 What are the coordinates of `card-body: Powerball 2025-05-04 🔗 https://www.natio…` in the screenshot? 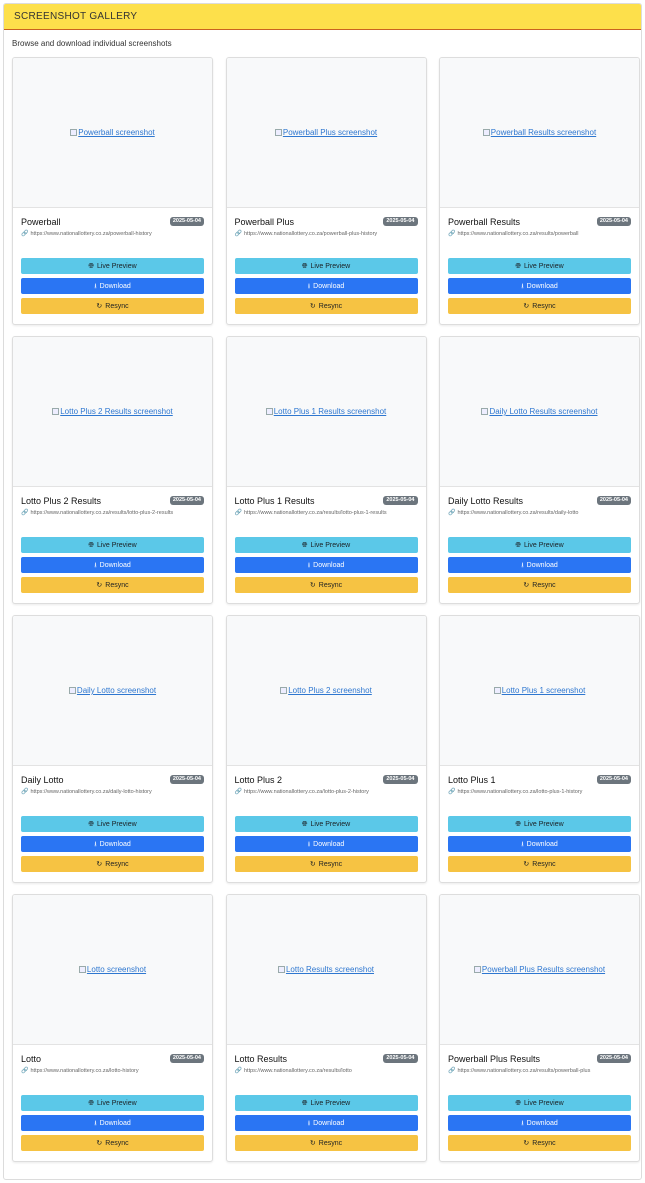 It's located at (112, 223).